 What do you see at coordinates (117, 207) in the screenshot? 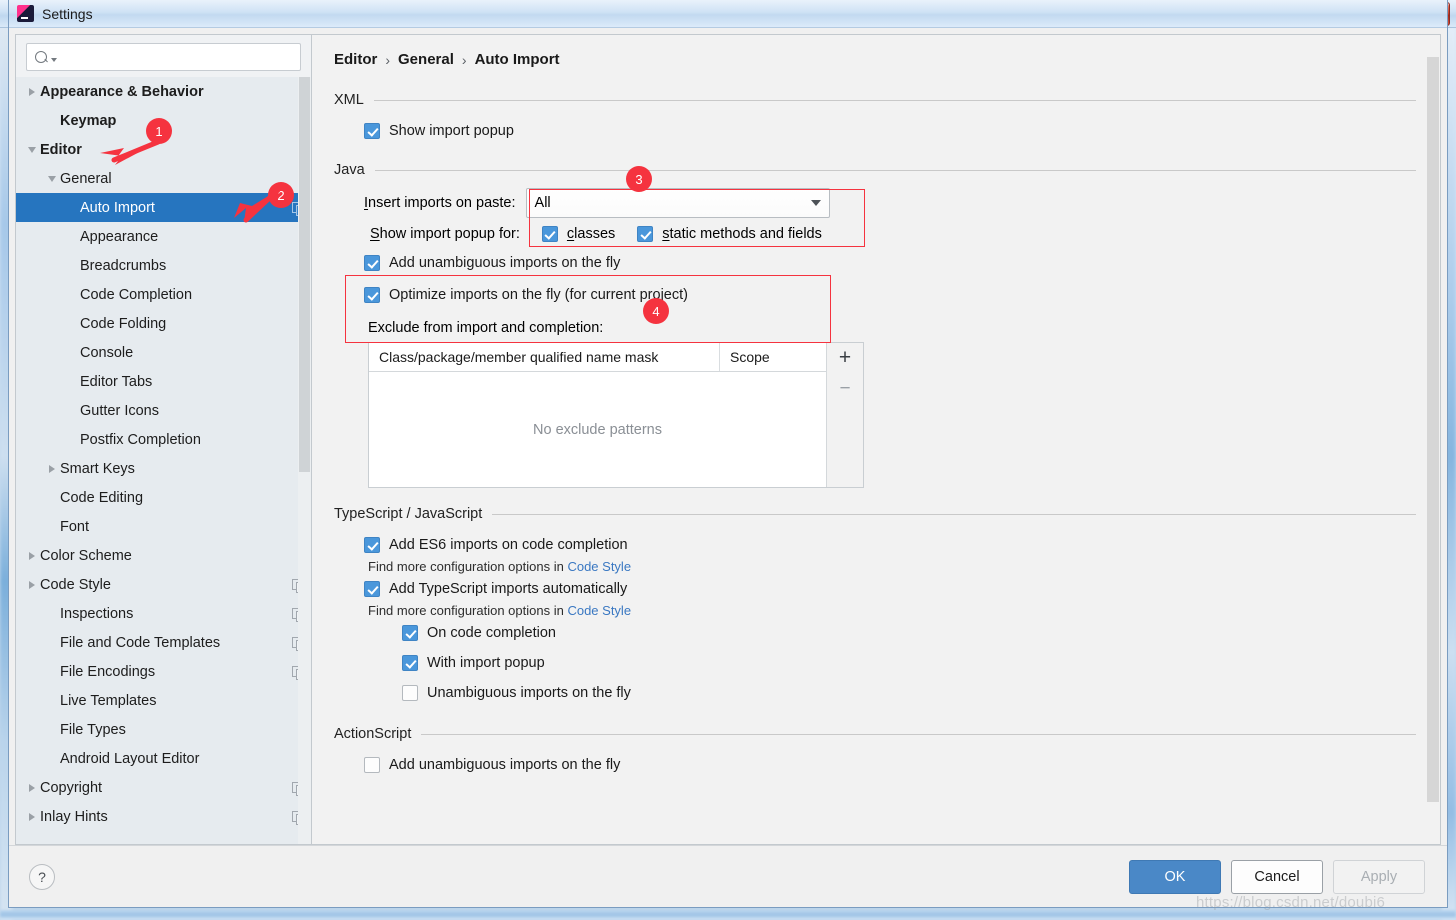
I see `sidebar-item-label: Auto Import` at bounding box center [117, 207].